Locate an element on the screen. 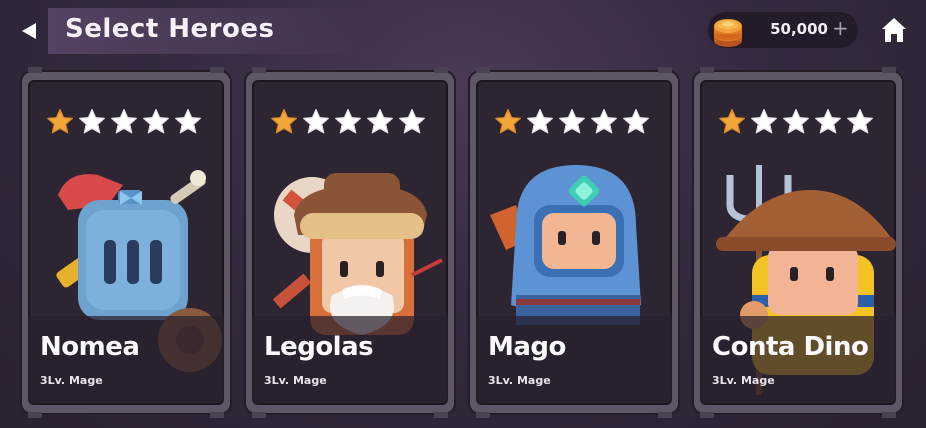 This screenshot has height=428, width=926. top-bar: Select Heroes 50,000 + is located at coordinates (463, 31).